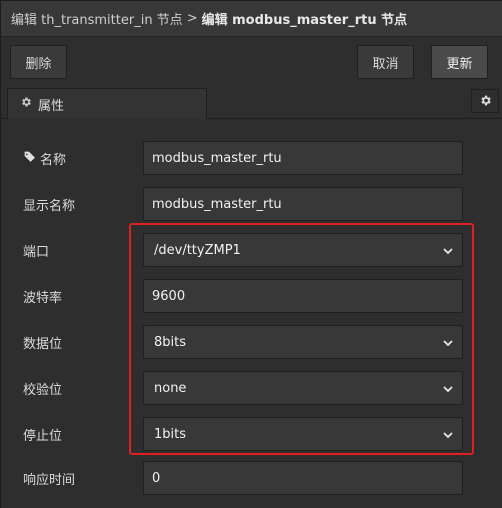 The width and height of the screenshot is (502, 508). I want to click on response-time-row: 响应时间 0, so click(251, 478).